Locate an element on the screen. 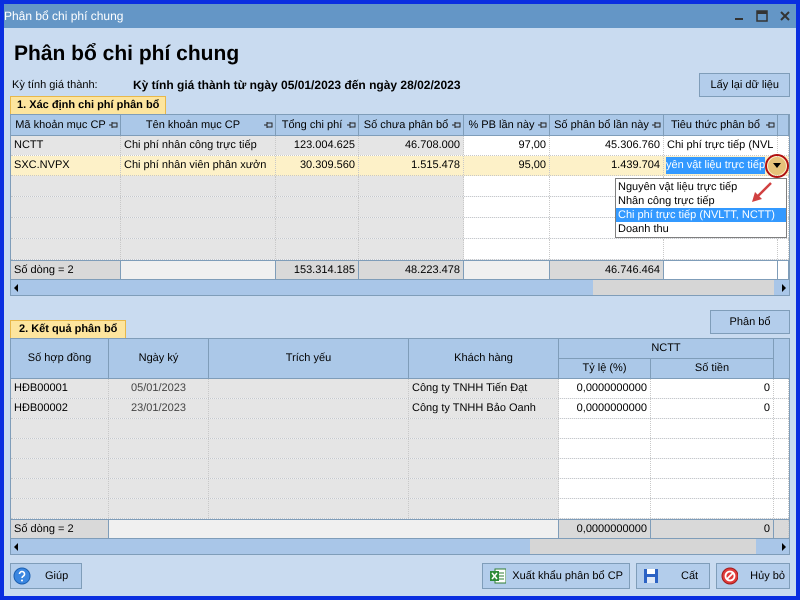 Image resolution: width=800 pixels, height=600 pixels. period-value: Kỳ tính giá thành từ ngày 05/01/2023 đến ngày 28/02/2023 is located at coordinates (297, 85).